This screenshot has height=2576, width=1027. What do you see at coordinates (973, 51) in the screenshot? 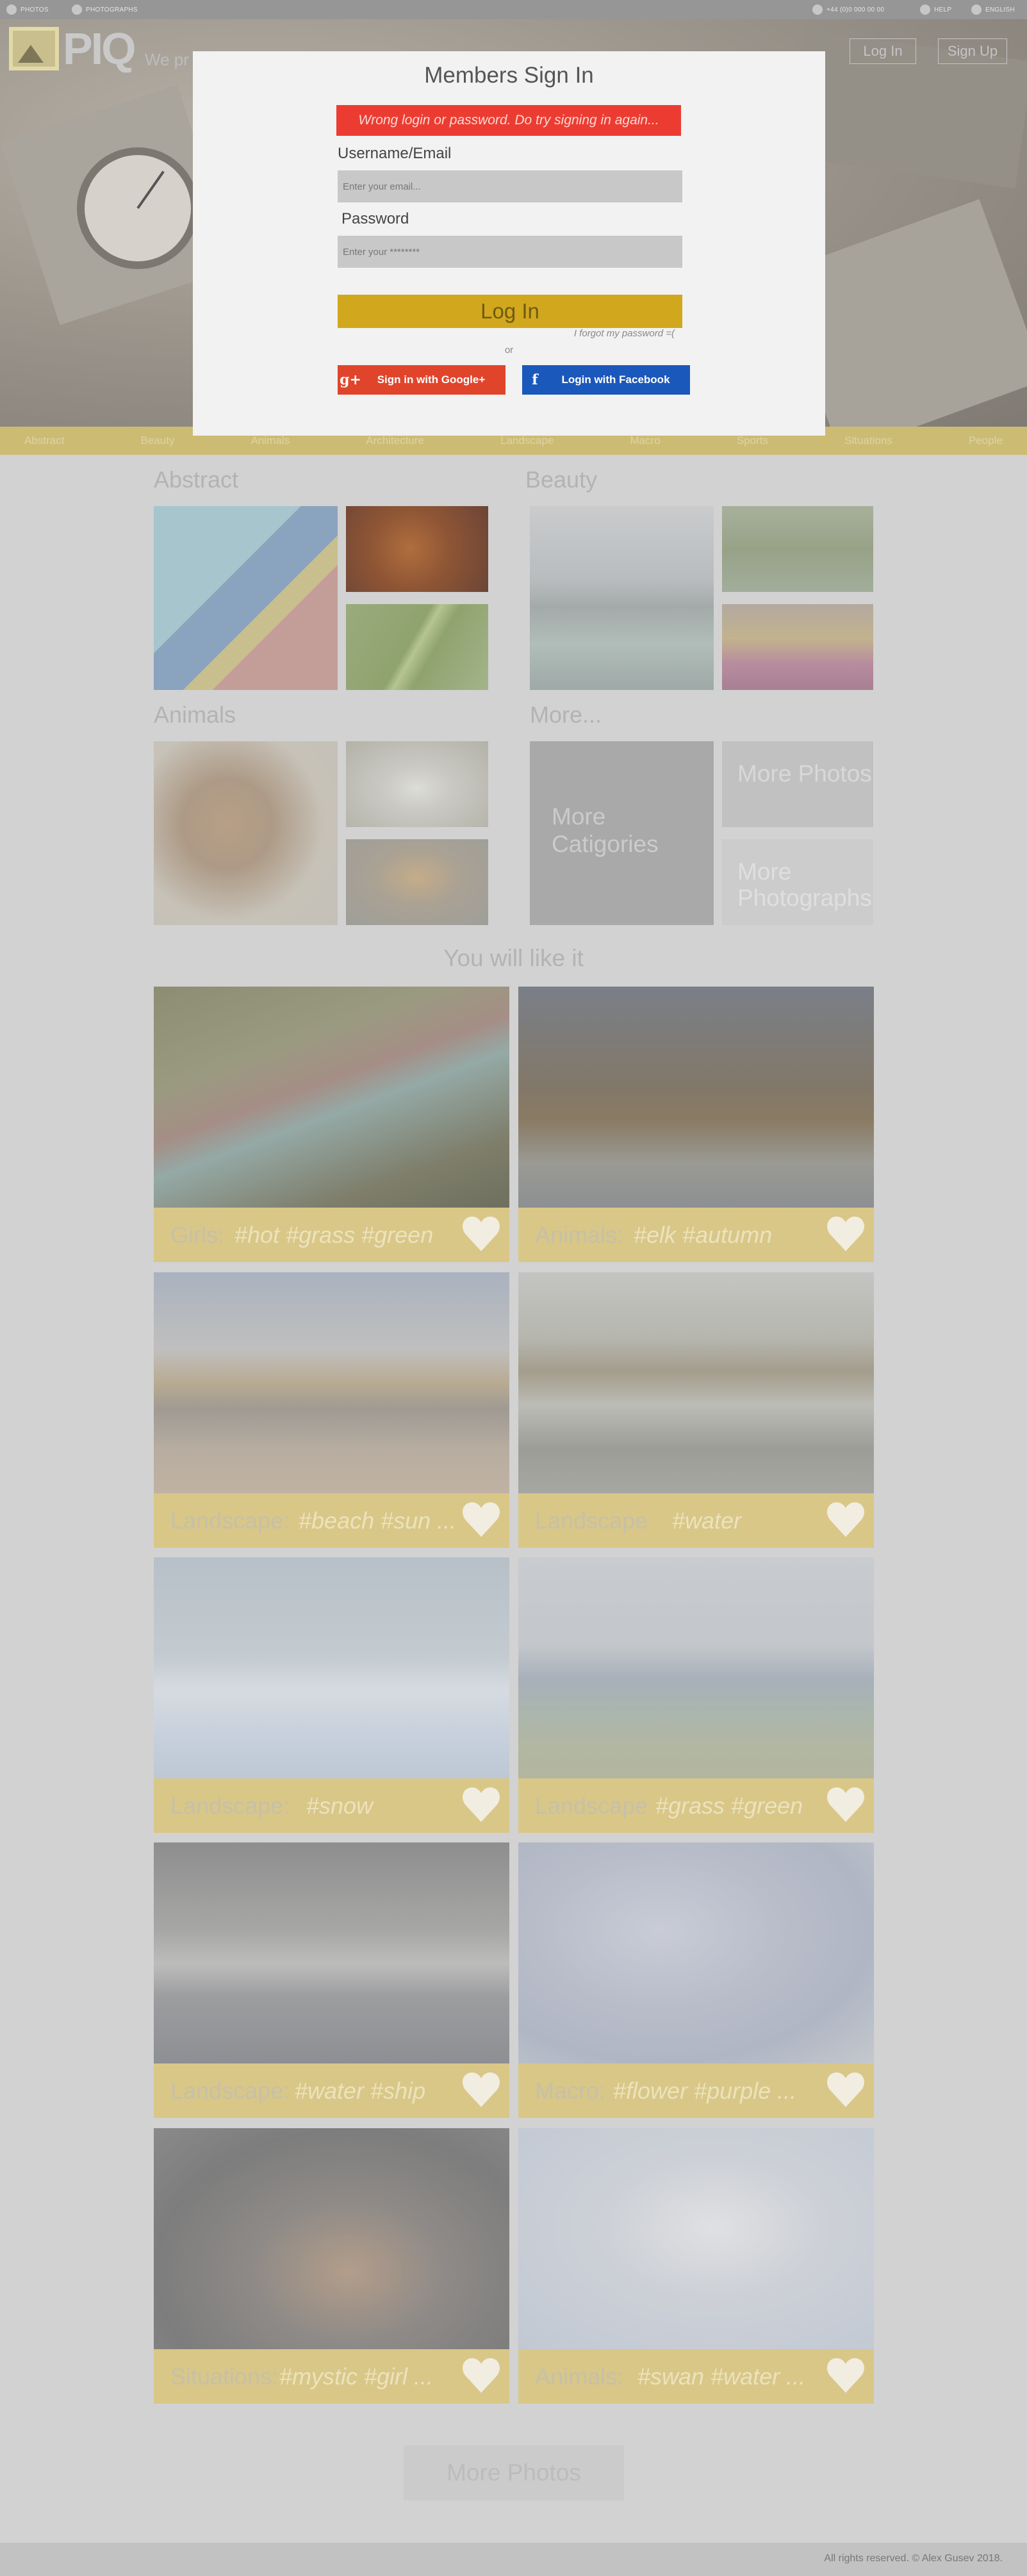
I see `header-signup-button: Sign Up` at bounding box center [973, 51].